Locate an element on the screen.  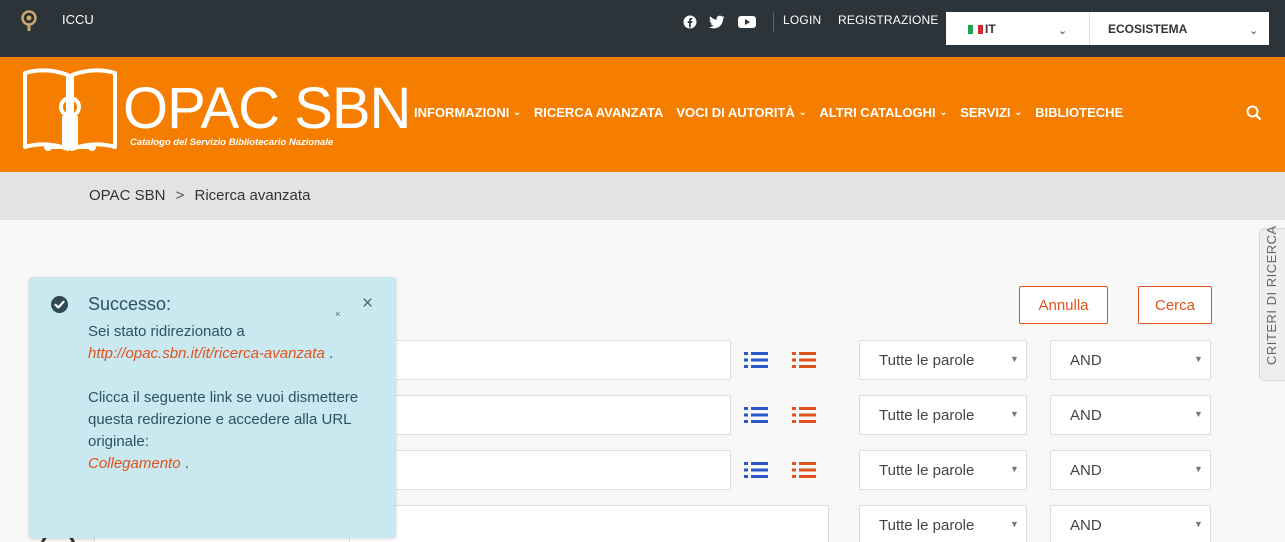
search-button: Cerca is located at coordinates (1175, 305).